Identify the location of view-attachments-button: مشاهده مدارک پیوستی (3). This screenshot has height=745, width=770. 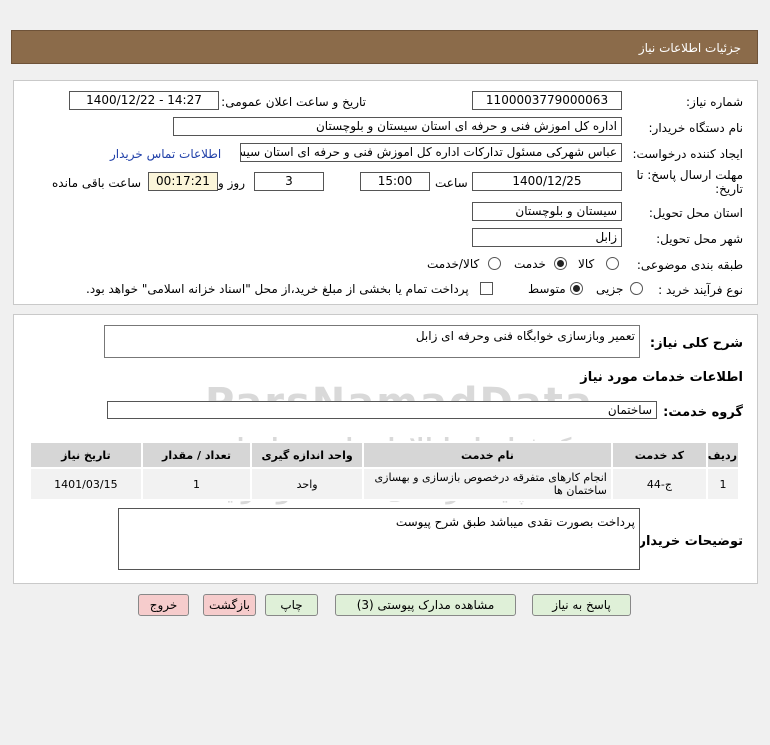
(425, 605).